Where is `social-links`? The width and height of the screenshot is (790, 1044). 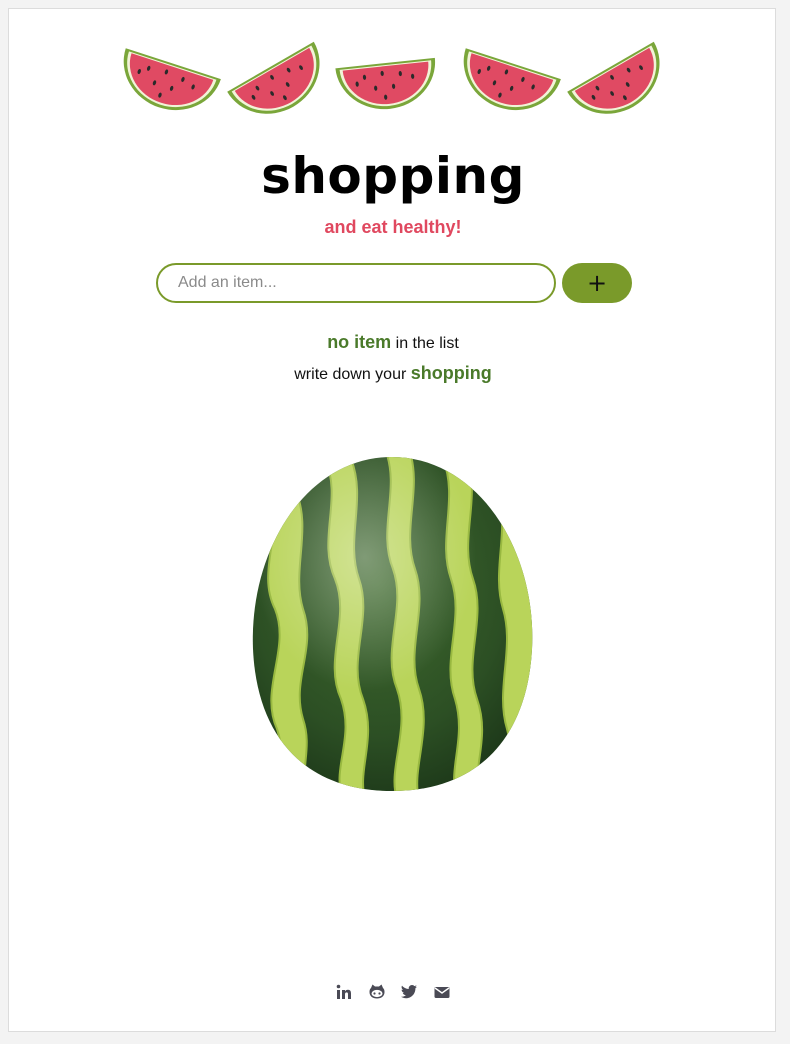 social-links is located at coordinates (393, 994).